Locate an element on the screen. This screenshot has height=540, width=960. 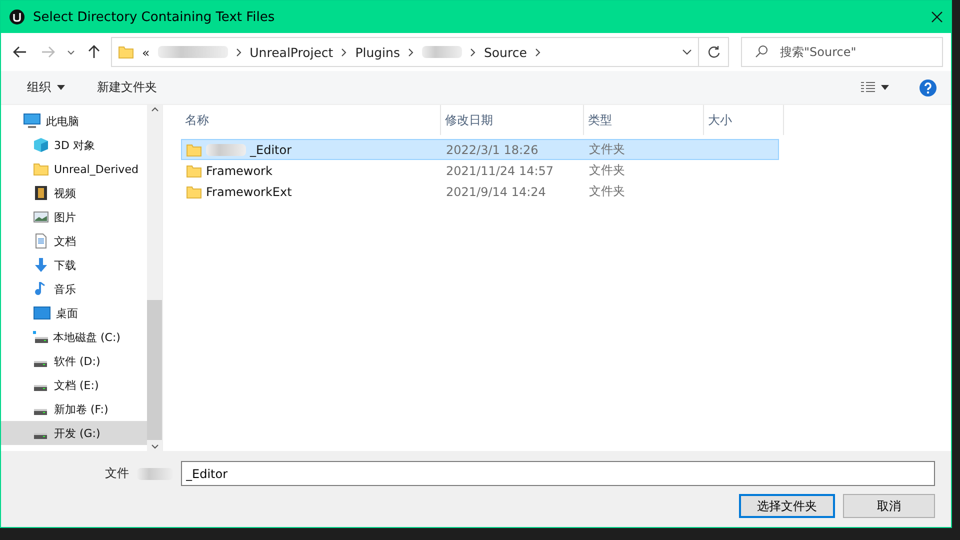
date-cell-text: 2021/11/24 14:57 is located at coordinates (500, 171).